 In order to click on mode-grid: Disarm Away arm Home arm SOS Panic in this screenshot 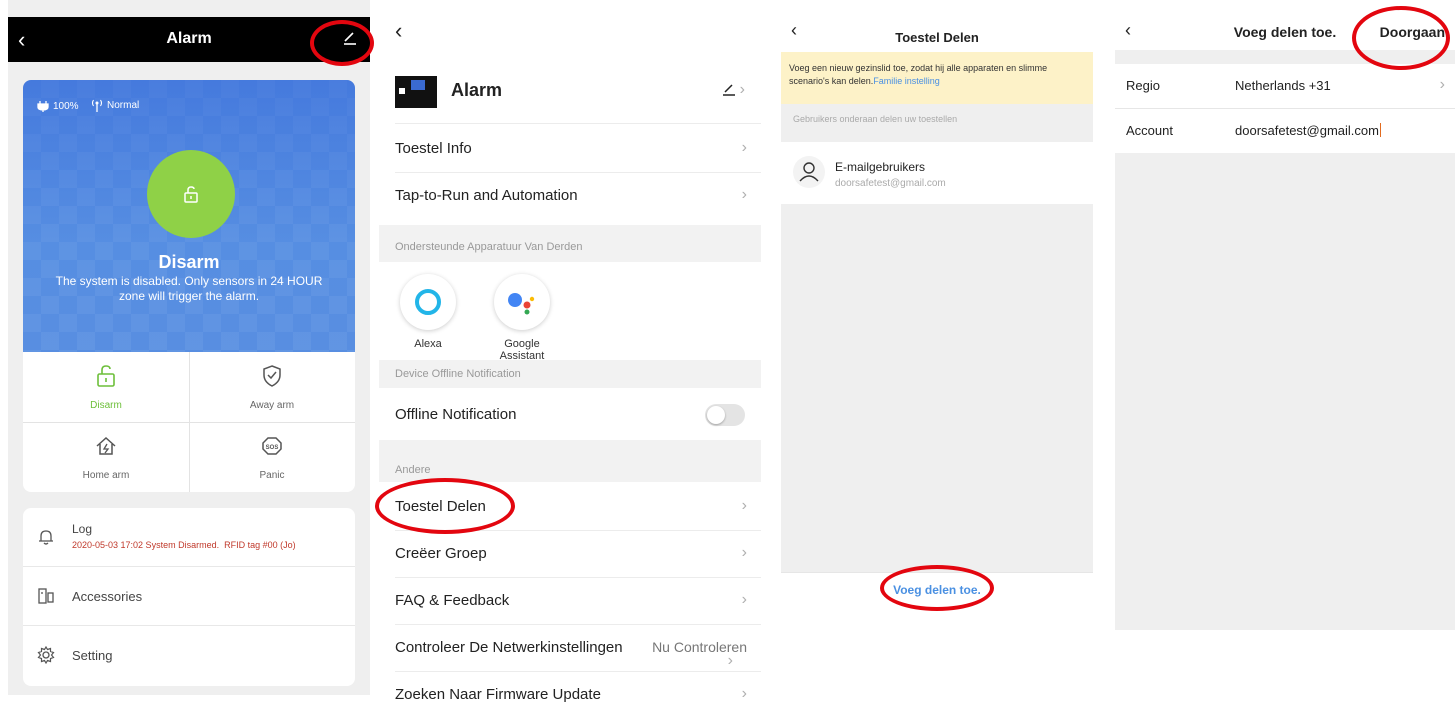, I will do `click(189, 422)`.